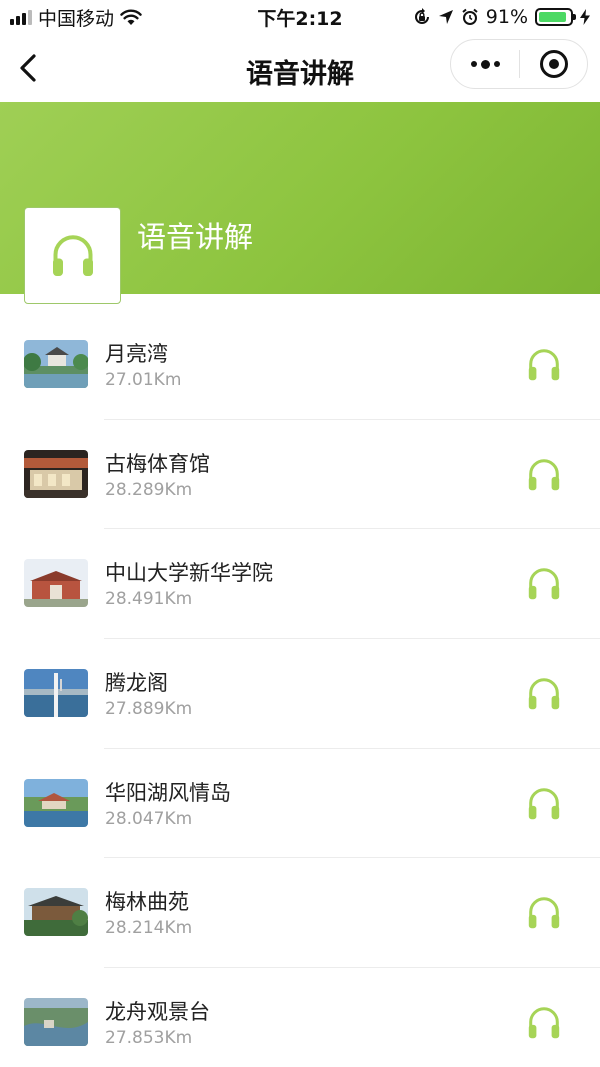 The image size is (600, 1067). Describe the element at coordinates (485, 64) in the screenshot. I see `more-button` at that location.